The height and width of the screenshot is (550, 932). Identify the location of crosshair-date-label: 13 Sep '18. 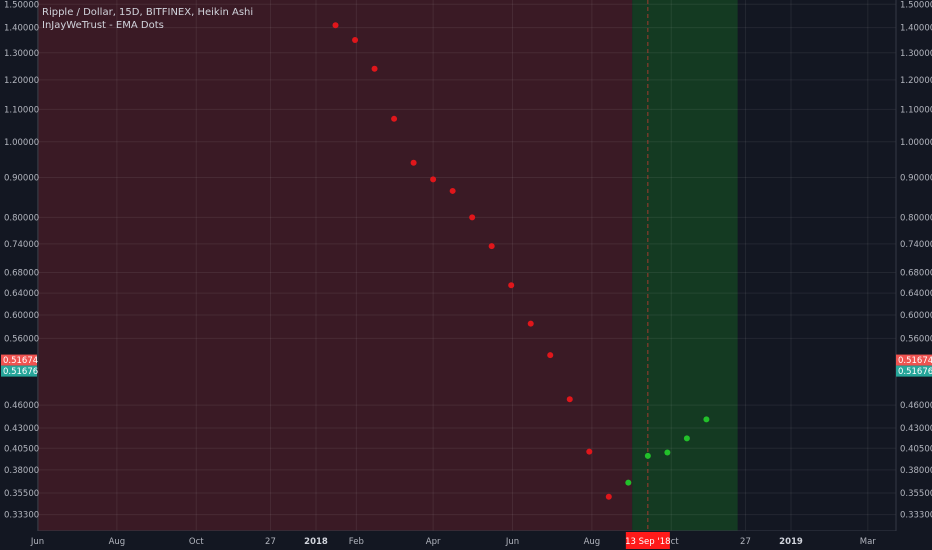
(647, 542).